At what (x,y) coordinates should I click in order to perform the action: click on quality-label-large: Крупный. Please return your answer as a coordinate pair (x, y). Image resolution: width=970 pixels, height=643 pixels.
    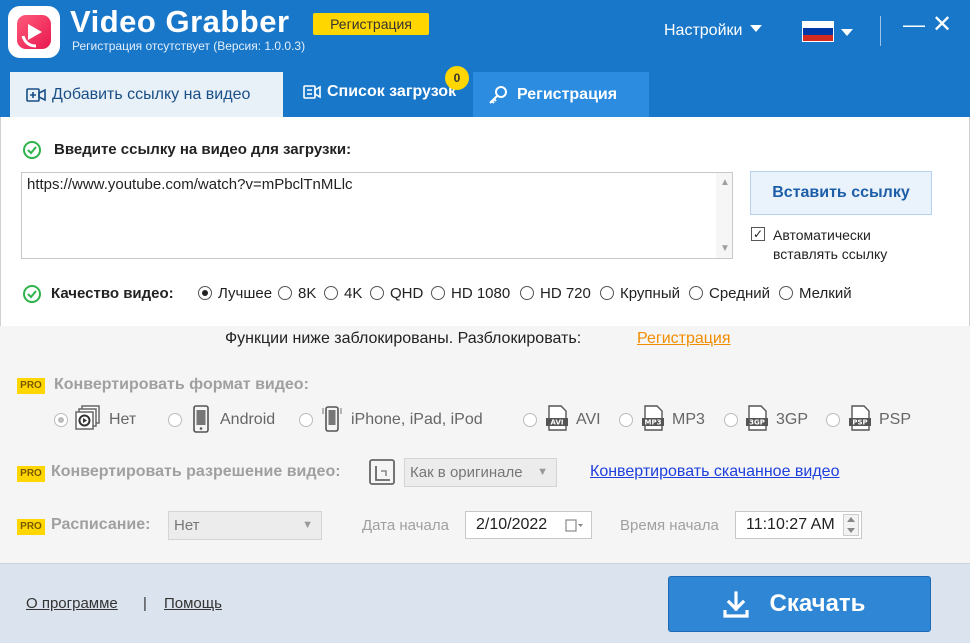
    Looking at the image, I should click on (650, 293).